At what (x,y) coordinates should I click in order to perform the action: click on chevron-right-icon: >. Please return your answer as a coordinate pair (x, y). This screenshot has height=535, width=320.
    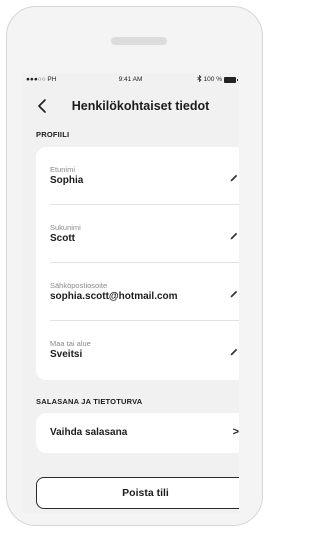
    Looking at the image, I should click on (235, 432).